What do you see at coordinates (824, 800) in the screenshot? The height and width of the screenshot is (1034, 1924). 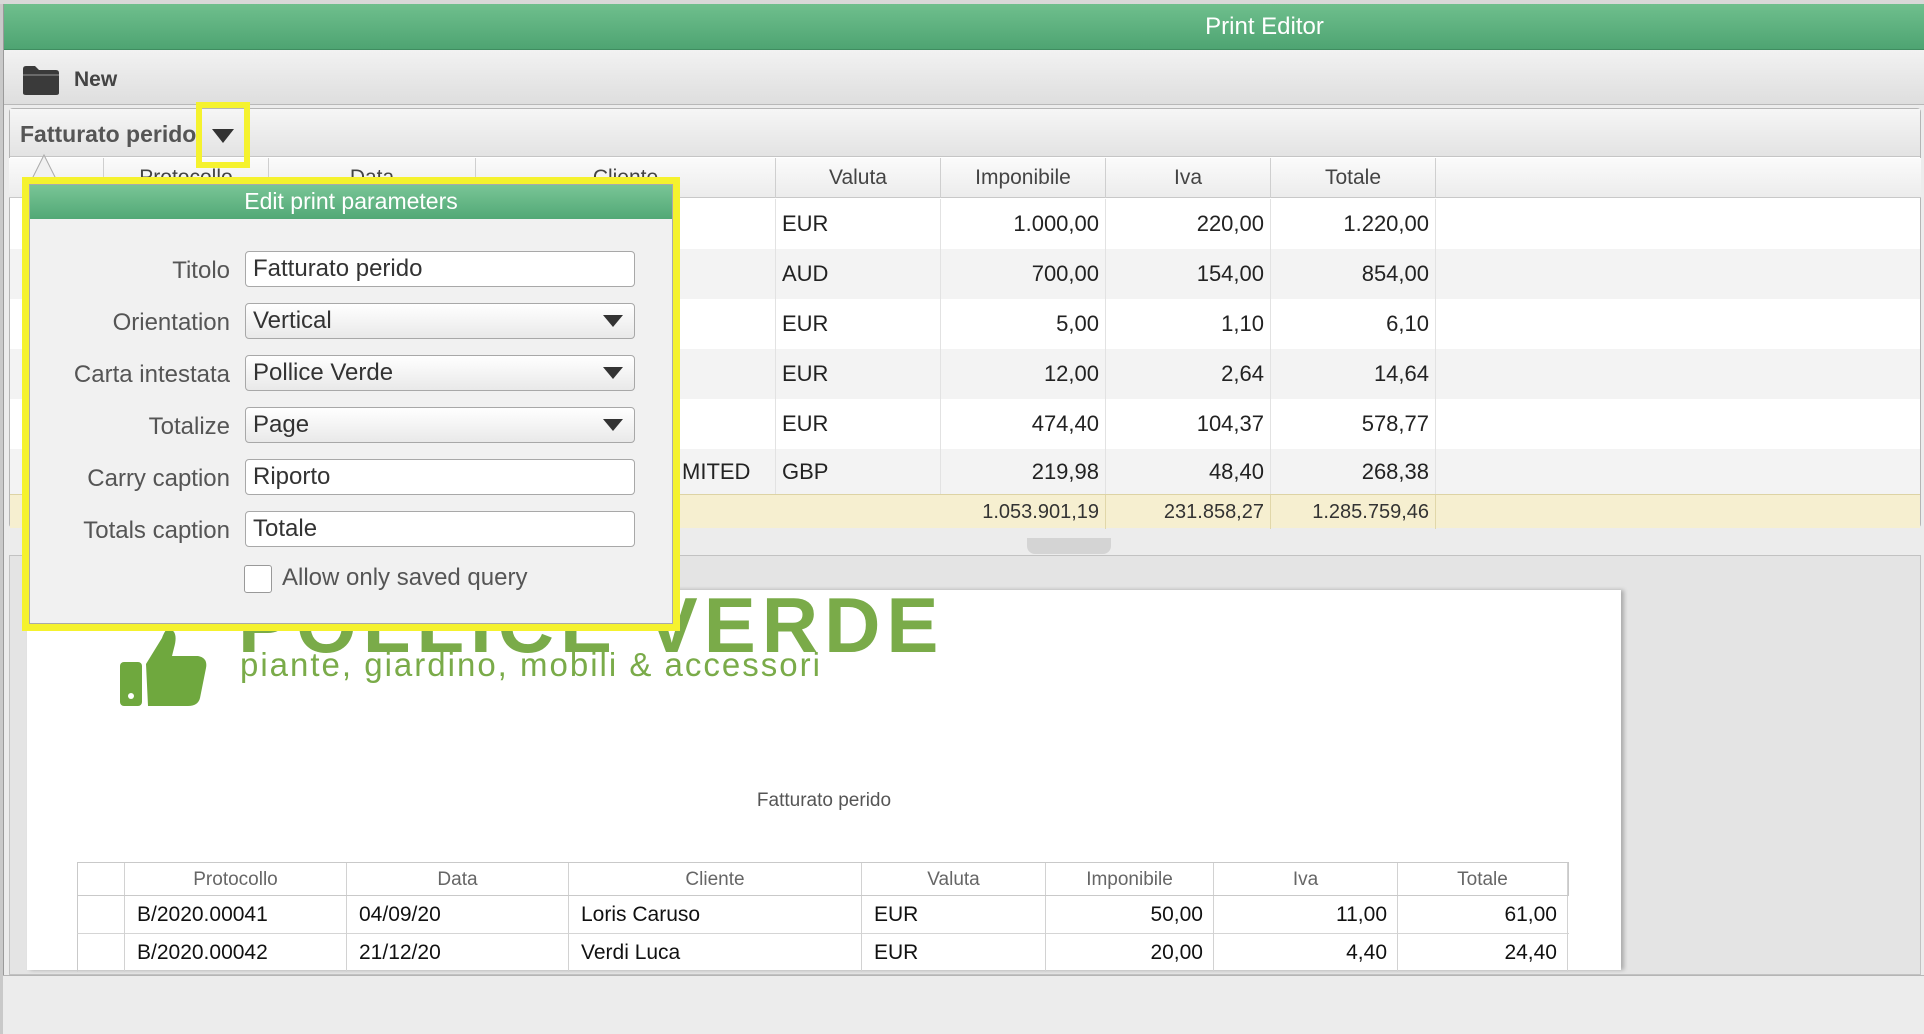 I see `report-title: Fatturato perido` at bounding box center [824, 800].